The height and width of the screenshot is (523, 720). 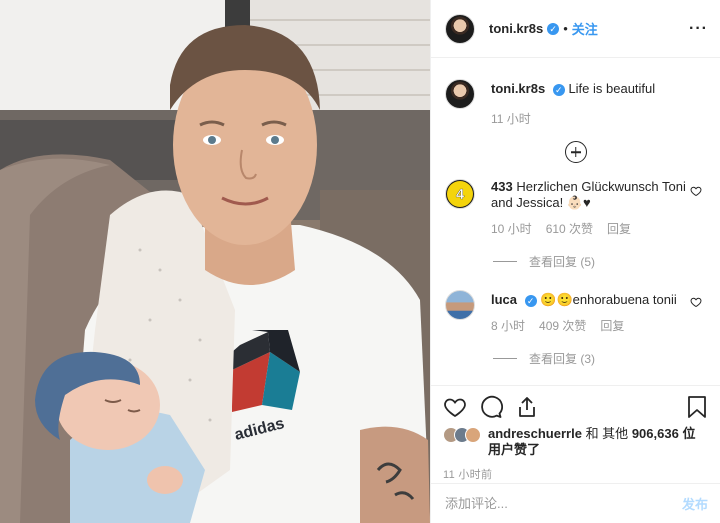 I want to click on post-header: toni.kr8s ✓ • 关注 ···, so click(x=575, y=29).